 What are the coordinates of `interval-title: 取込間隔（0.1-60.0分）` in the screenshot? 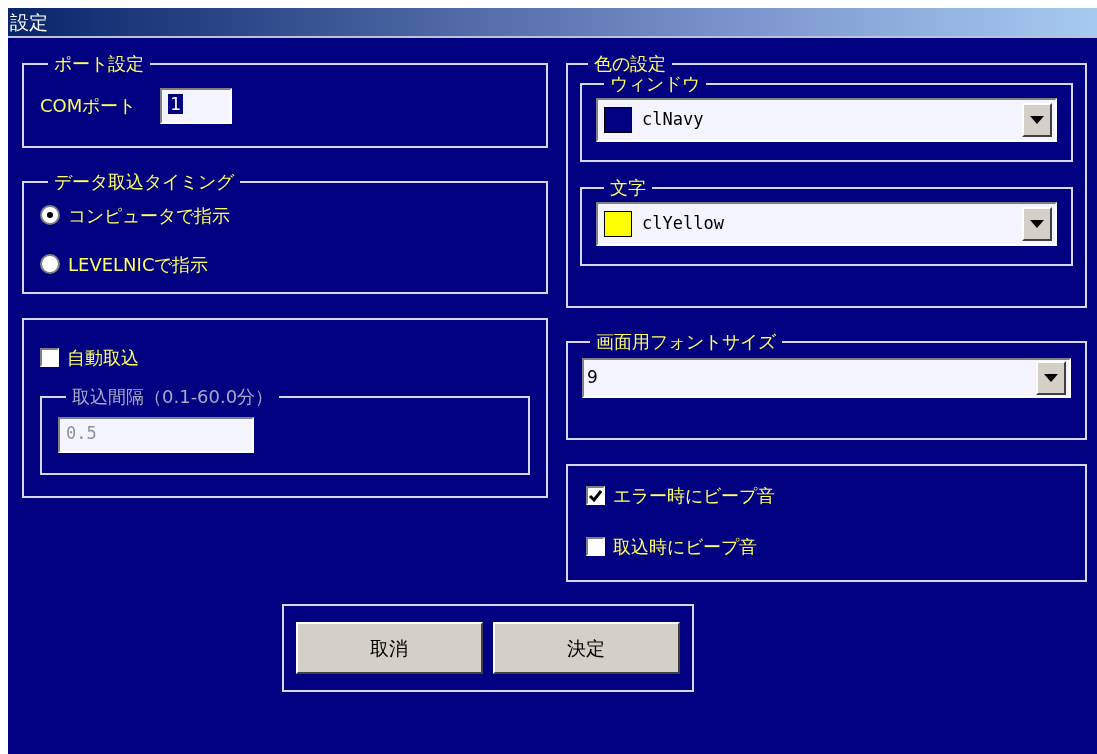 It's located at (173, 397).